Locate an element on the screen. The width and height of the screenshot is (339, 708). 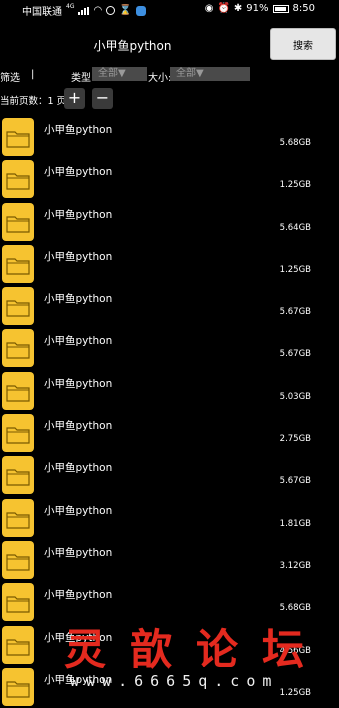
status-left: 中国联通 4G ◠ ⌛ is located at coordinates (84, 10).